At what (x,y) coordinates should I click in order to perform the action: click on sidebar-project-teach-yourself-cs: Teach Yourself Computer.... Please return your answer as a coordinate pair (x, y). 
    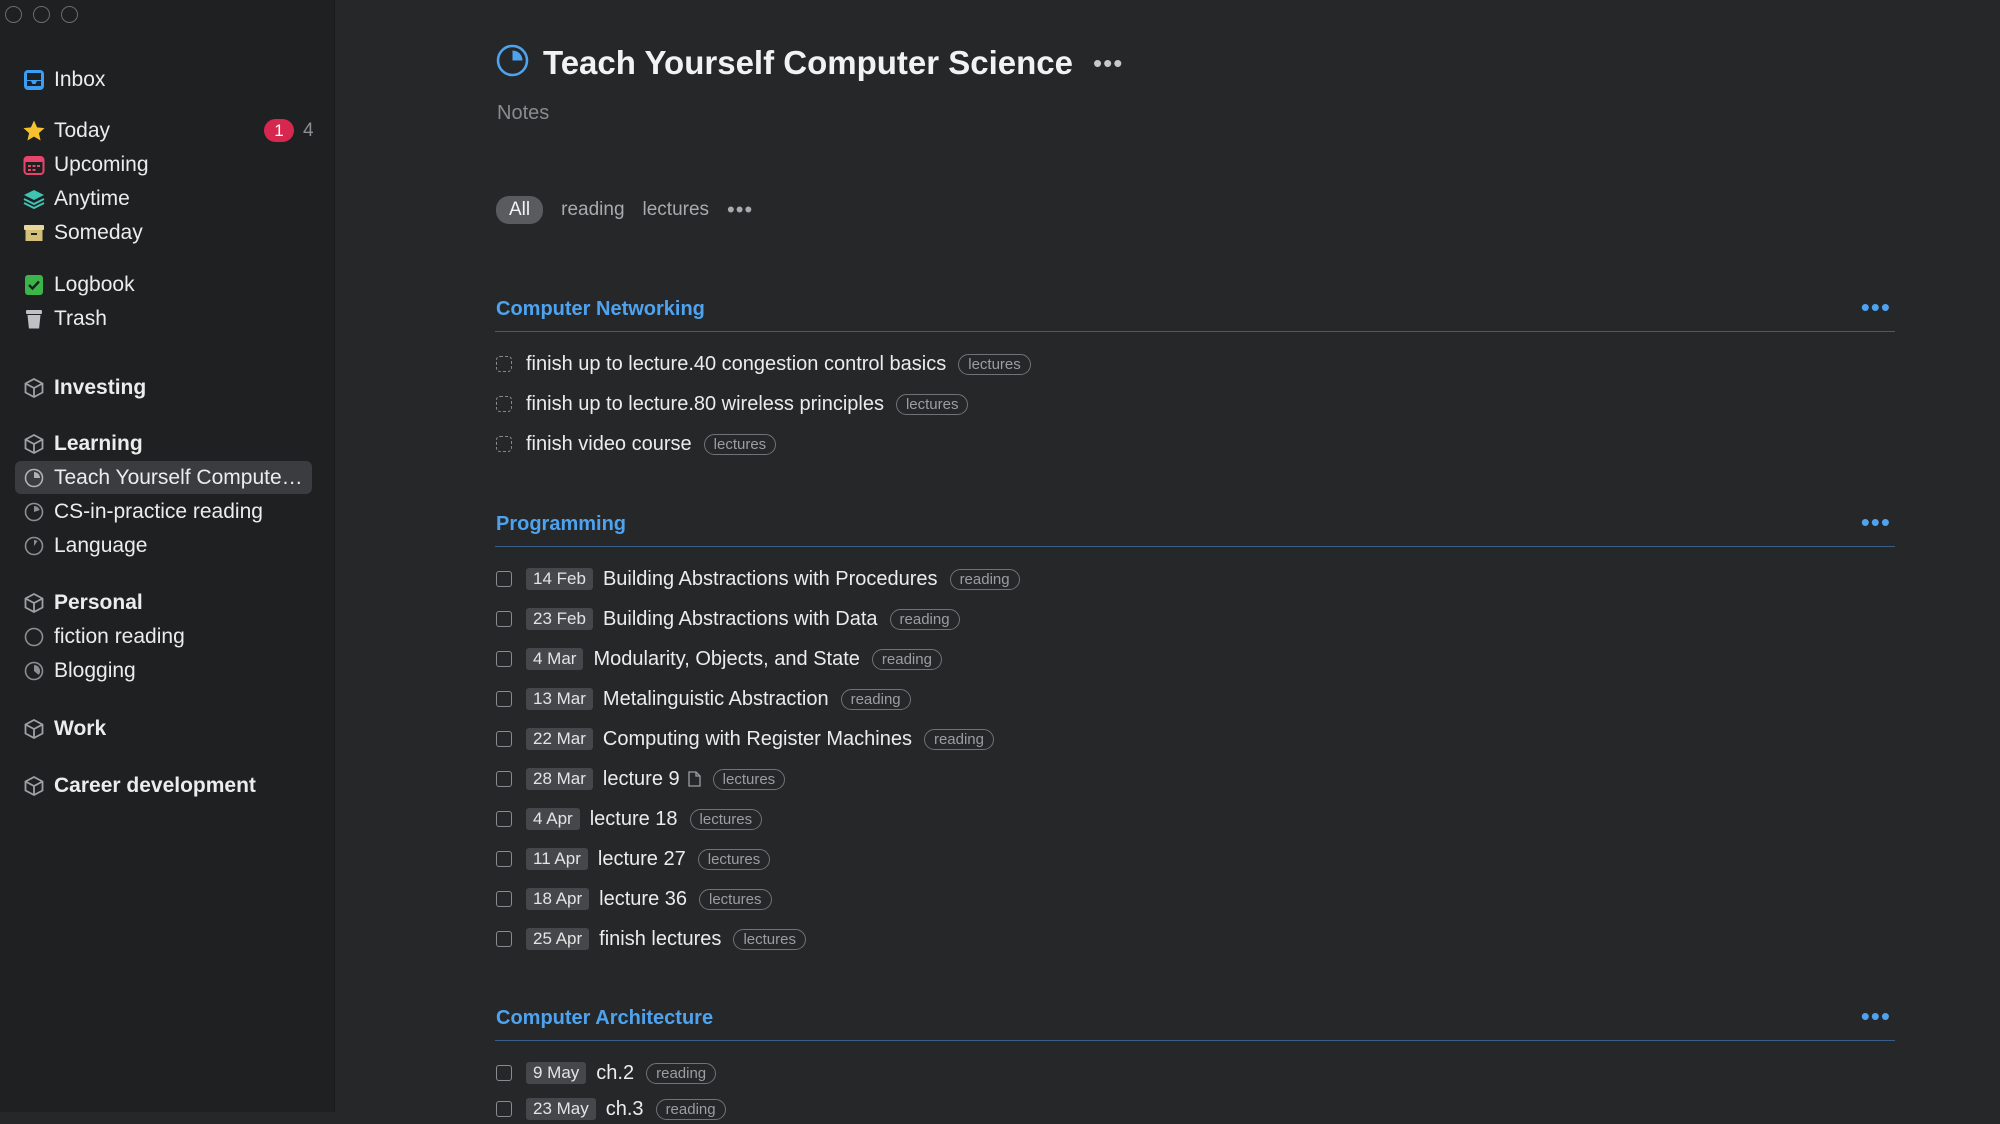
    Looking at the image, I should click on (163, 477).